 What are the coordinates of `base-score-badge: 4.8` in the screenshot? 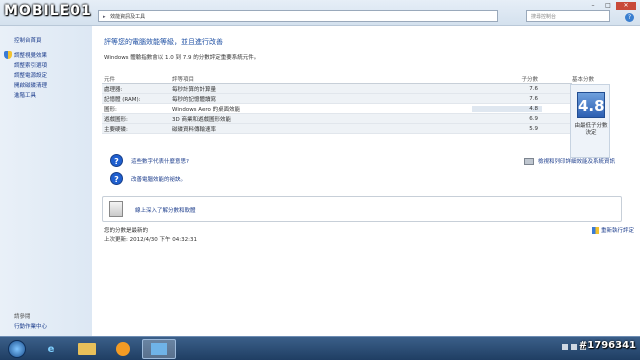 It's located at (591, 105).